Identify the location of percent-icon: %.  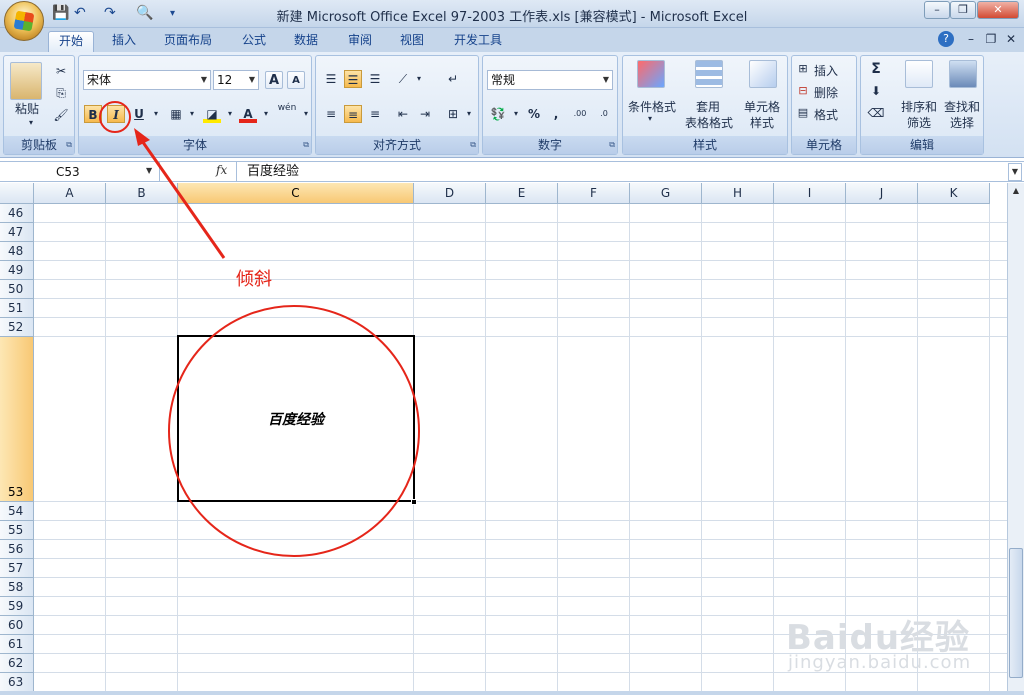
(534, 114).